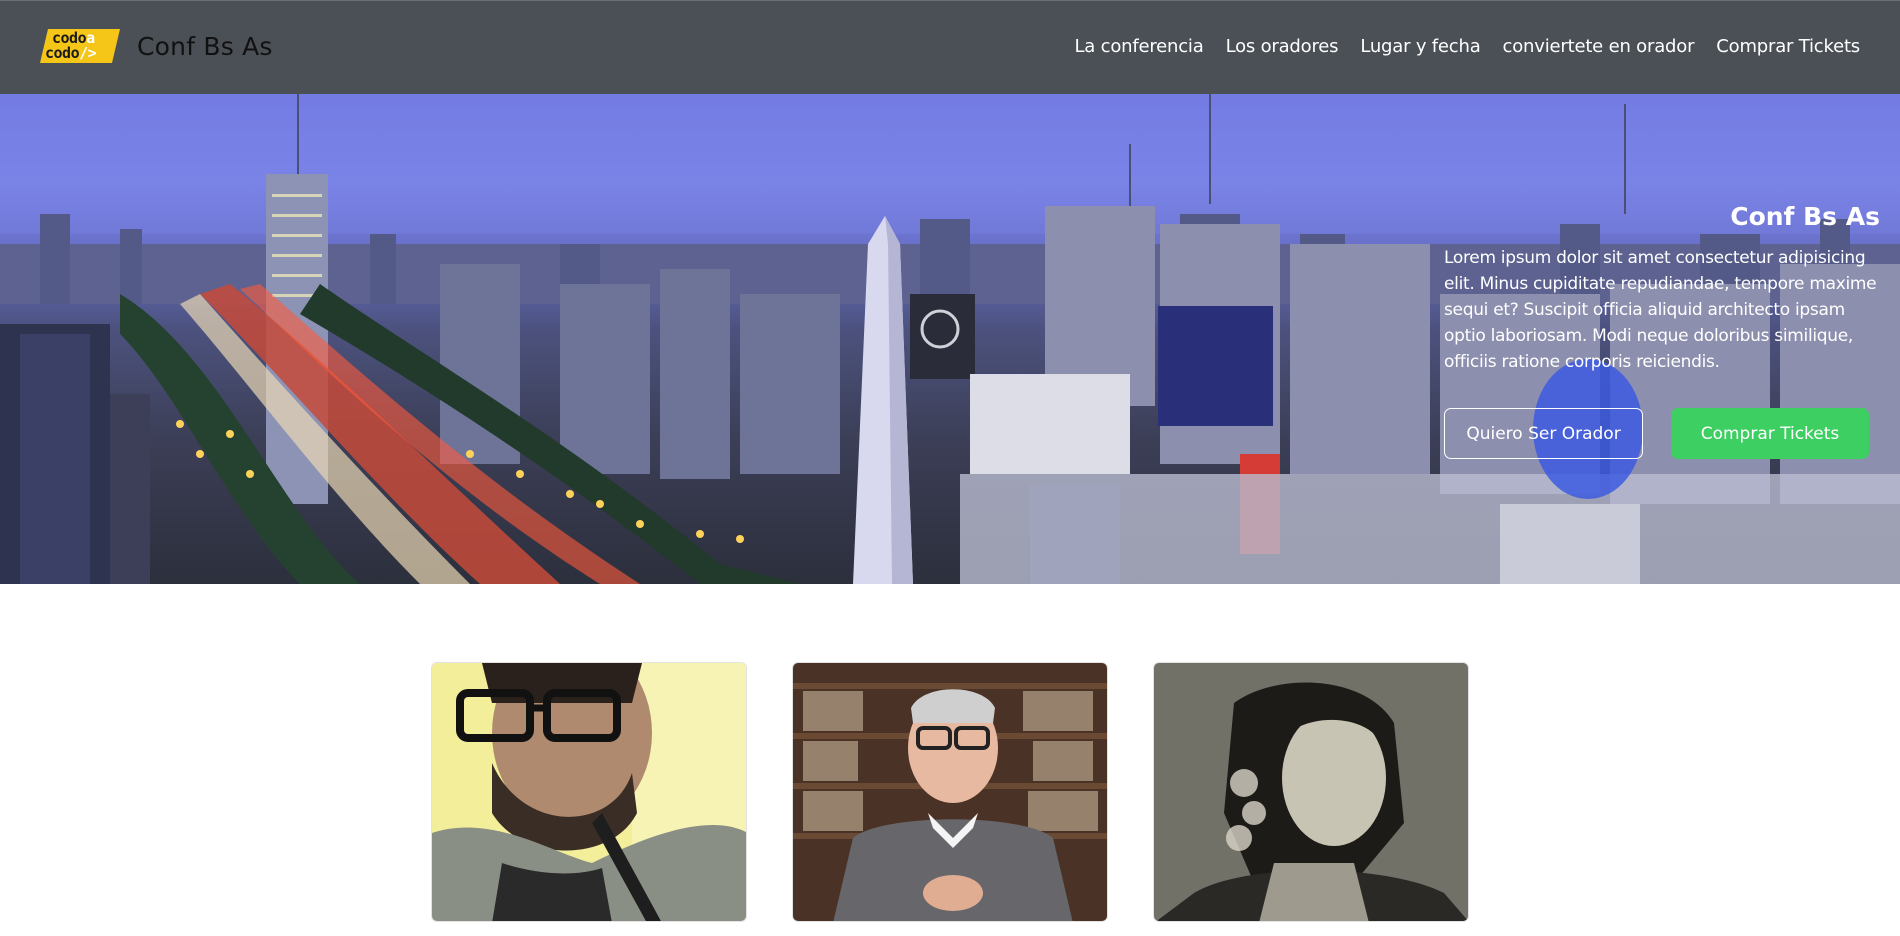 This screenshot has height=936, width=1900. I want to click on nav-link-la-conferencia: La conferencia, so click(1138, 46).